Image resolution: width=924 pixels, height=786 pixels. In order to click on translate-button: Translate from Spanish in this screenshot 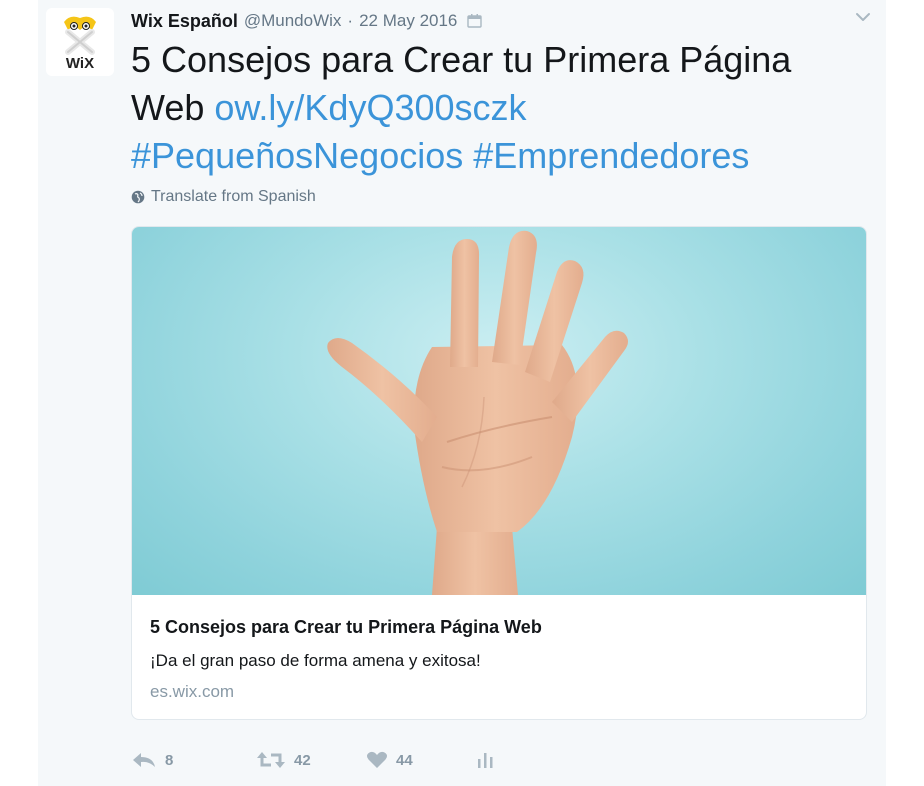, I will do `click(223, 197)`.